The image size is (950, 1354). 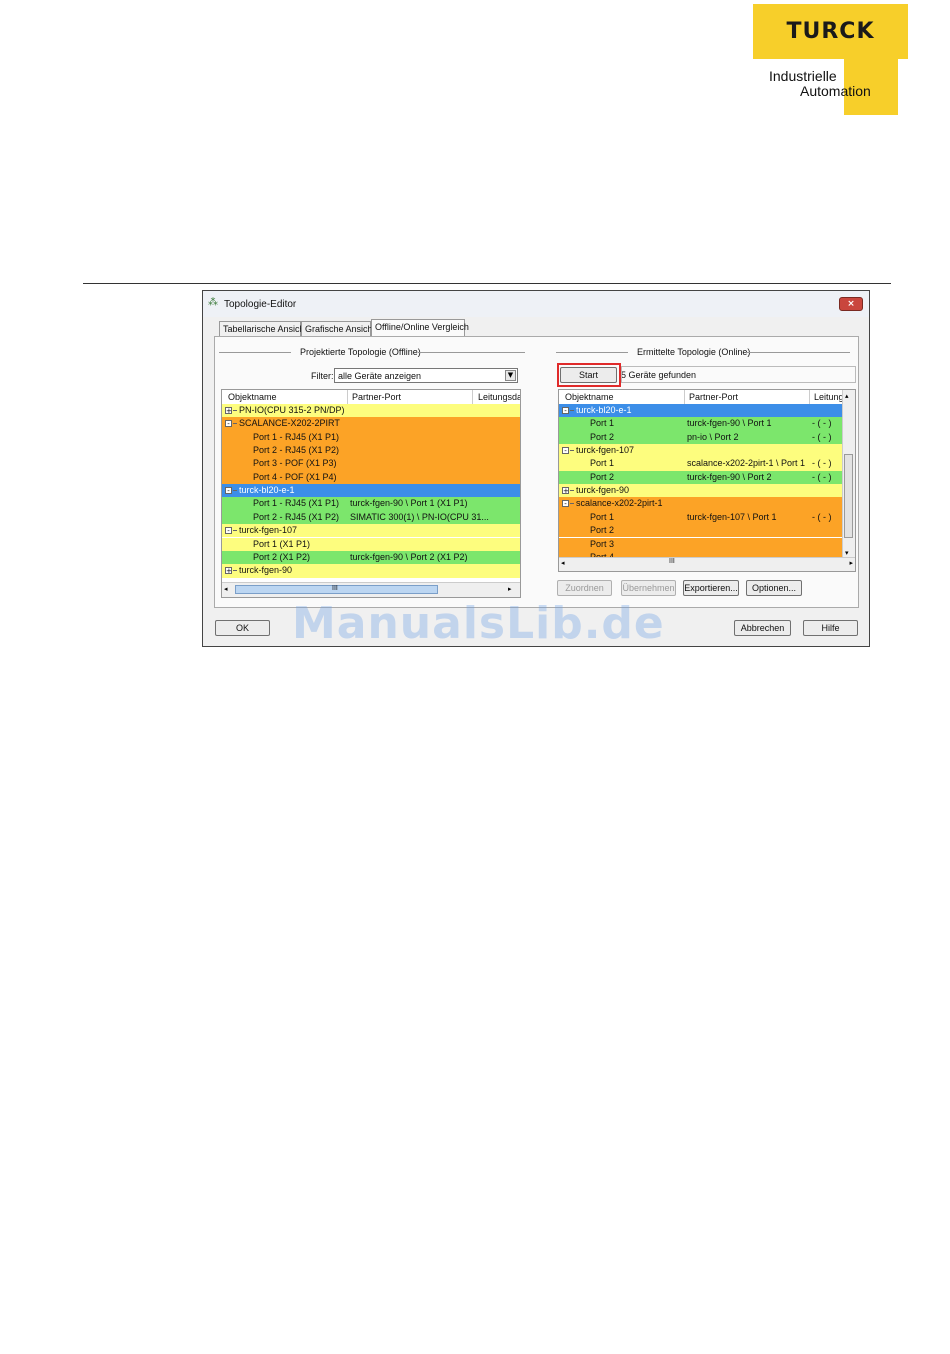 What do you see at coordinates (295, 476) in the screenshot?
I see `offline-row-name: Port 4 - POF (X1 P4)` at bounding box center [295, 476].